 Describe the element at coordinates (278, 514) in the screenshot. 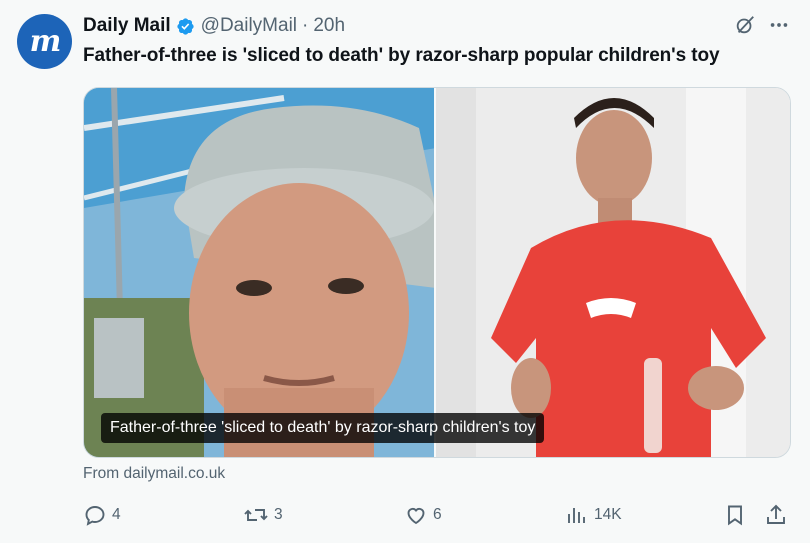

I see `repost-count: 3` at that location.